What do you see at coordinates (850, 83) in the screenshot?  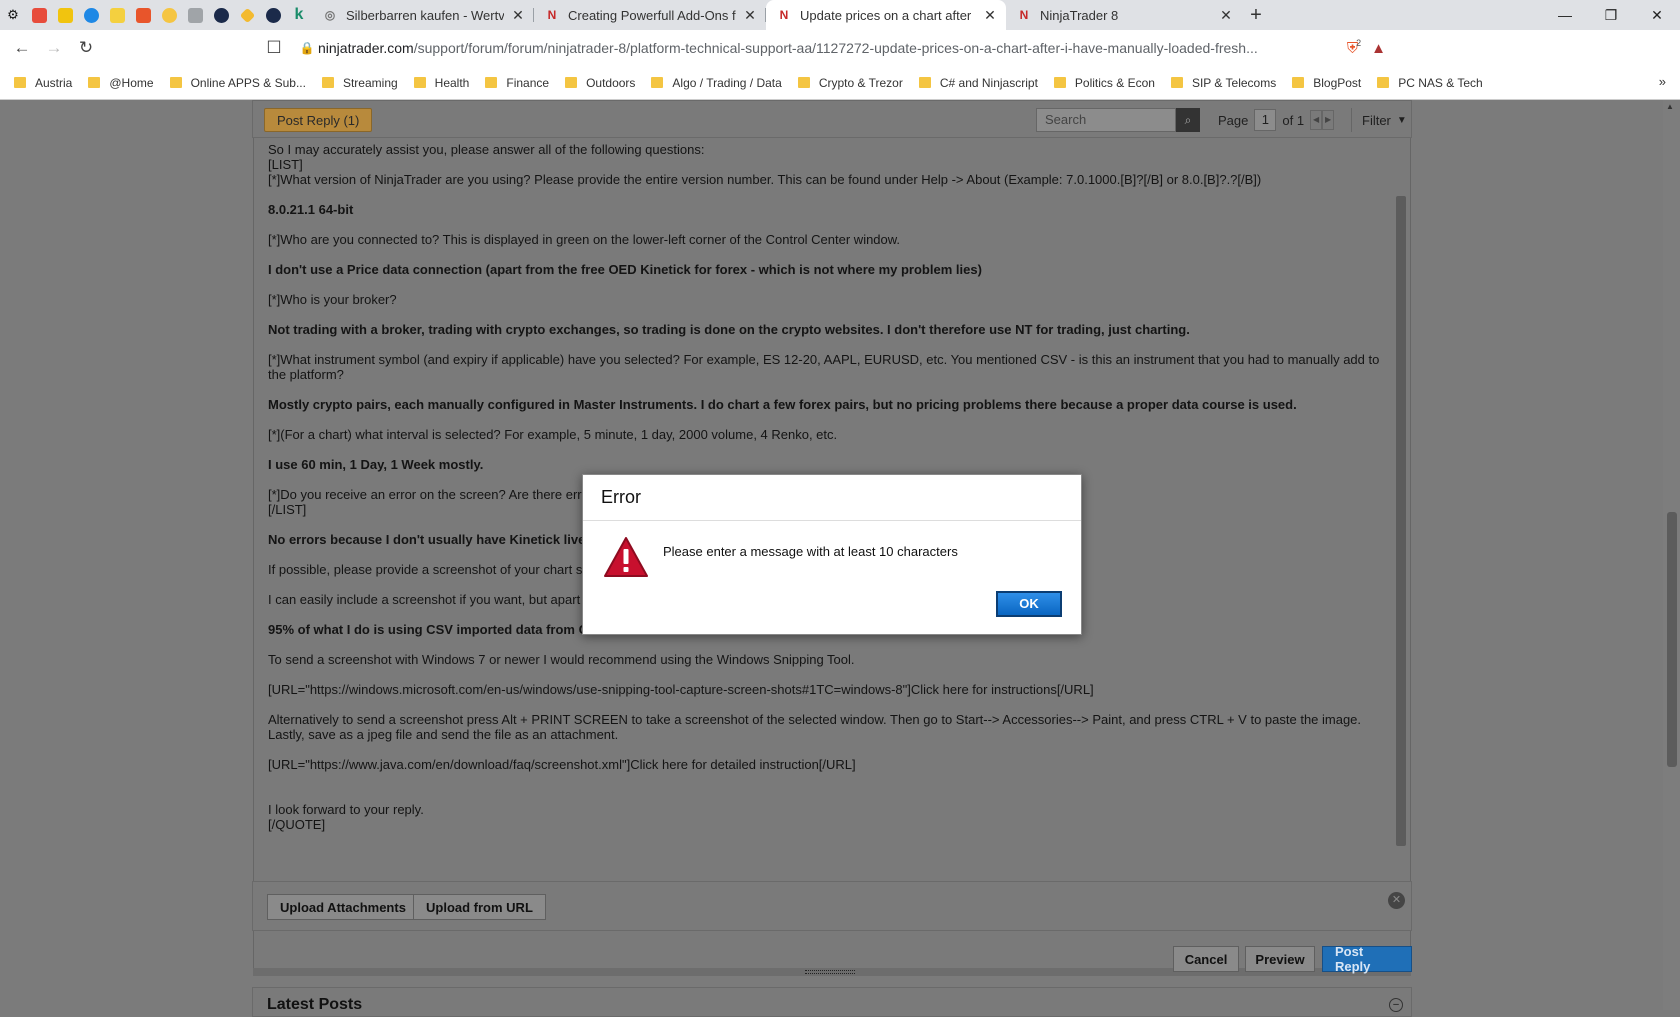 I see `bookmark-folder: Crypto & Trezor` at bounding box center [850, 83].